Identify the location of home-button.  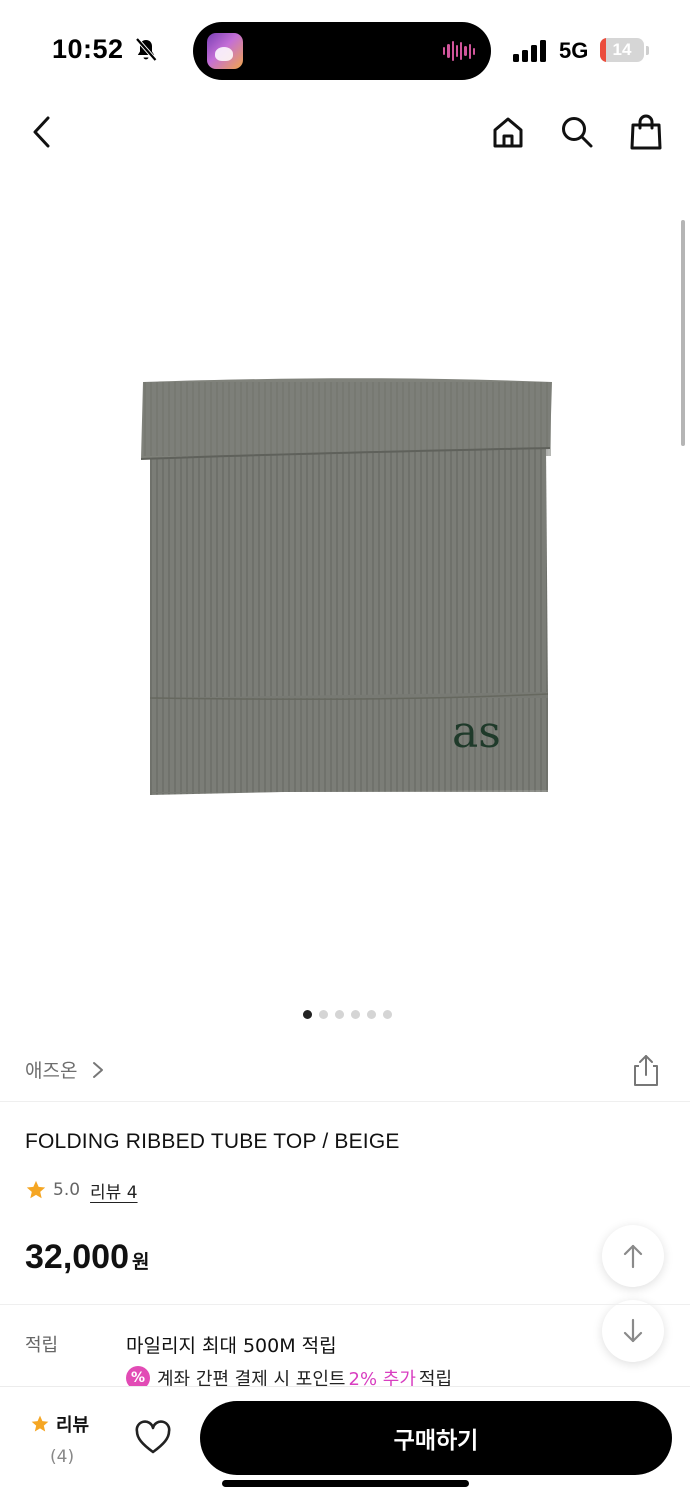
(508, 132).